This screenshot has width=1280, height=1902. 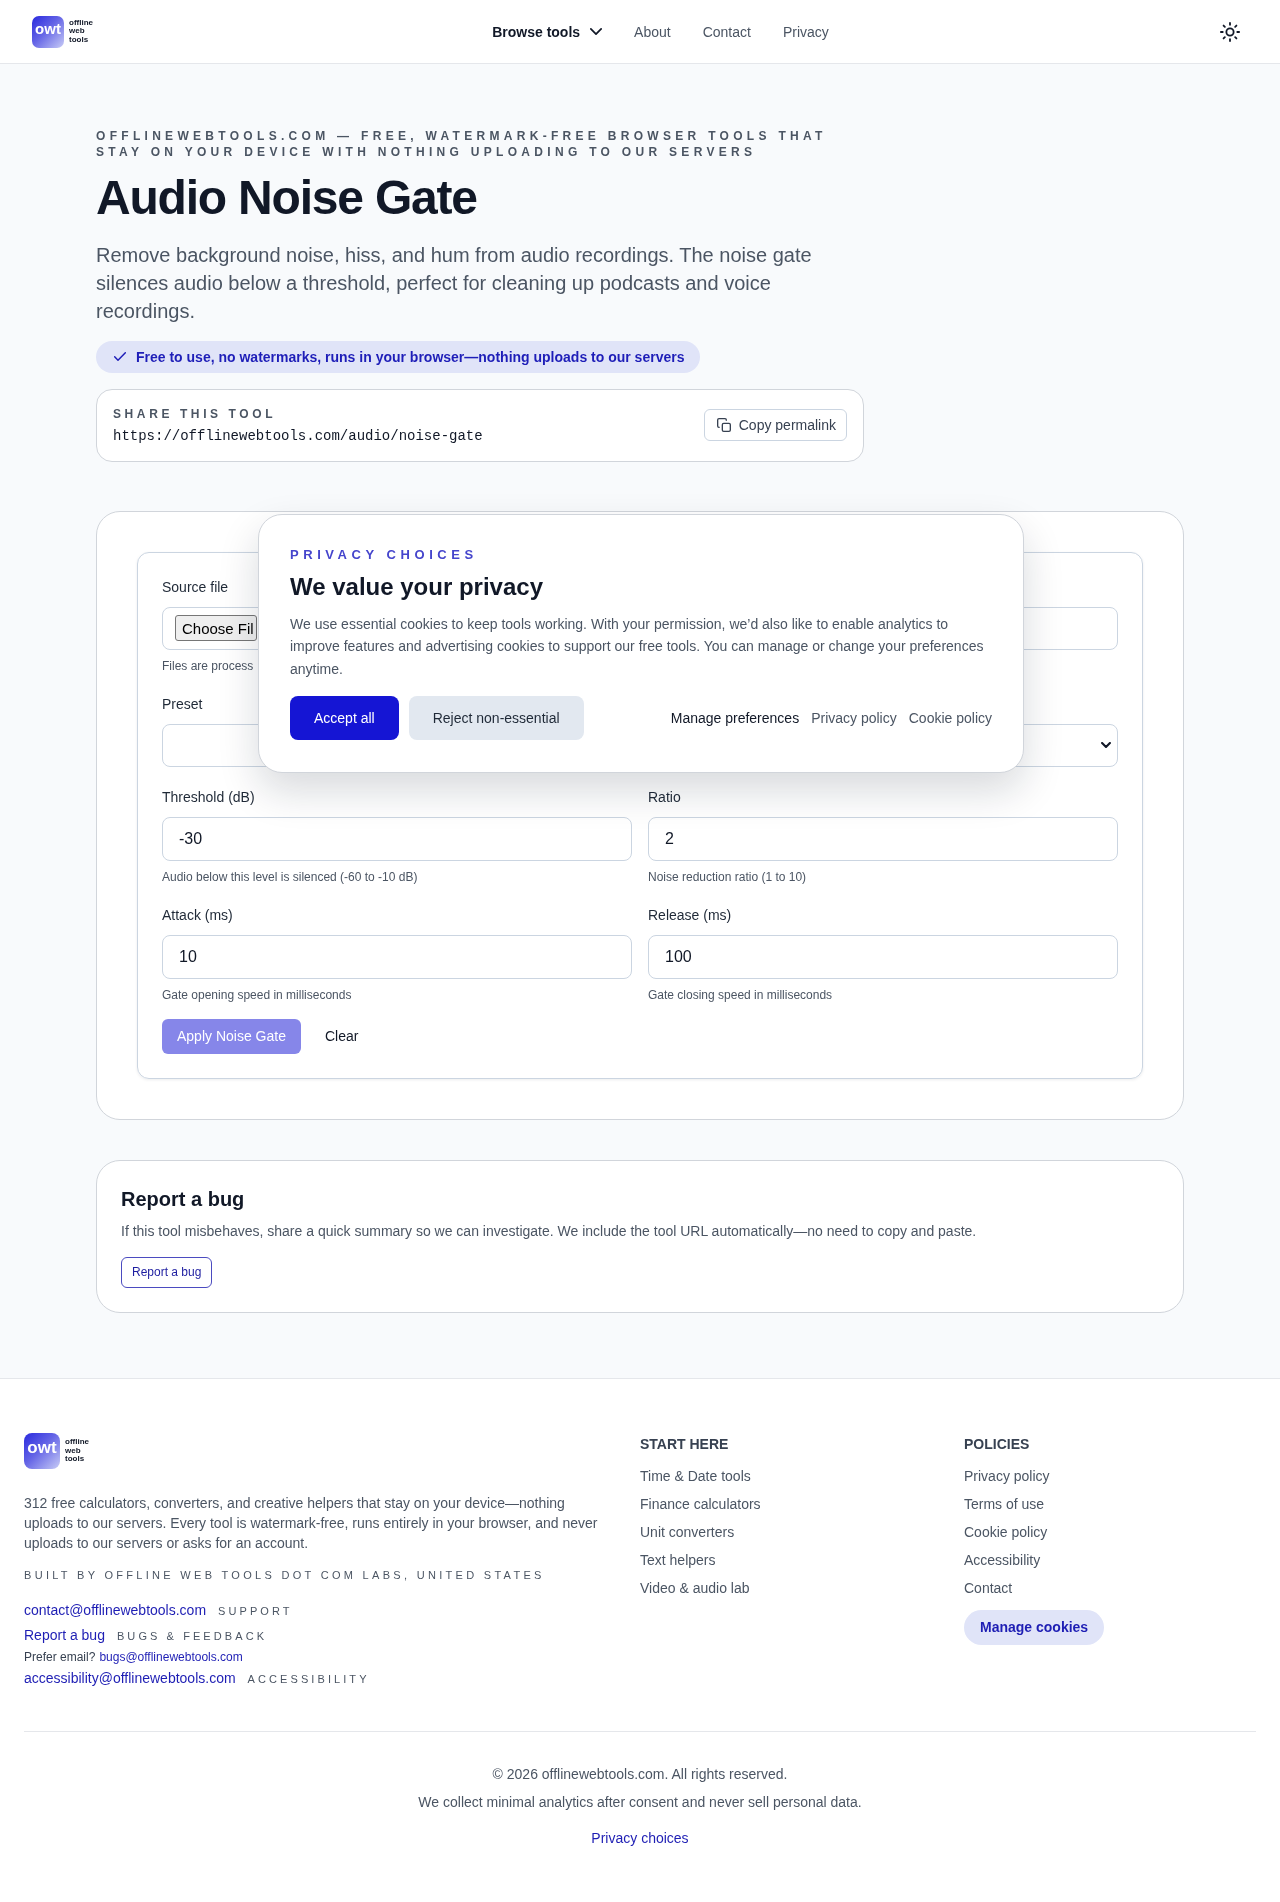 I want to click on share-label: SHARE THIS TOOL, so click(x=195, y=413).